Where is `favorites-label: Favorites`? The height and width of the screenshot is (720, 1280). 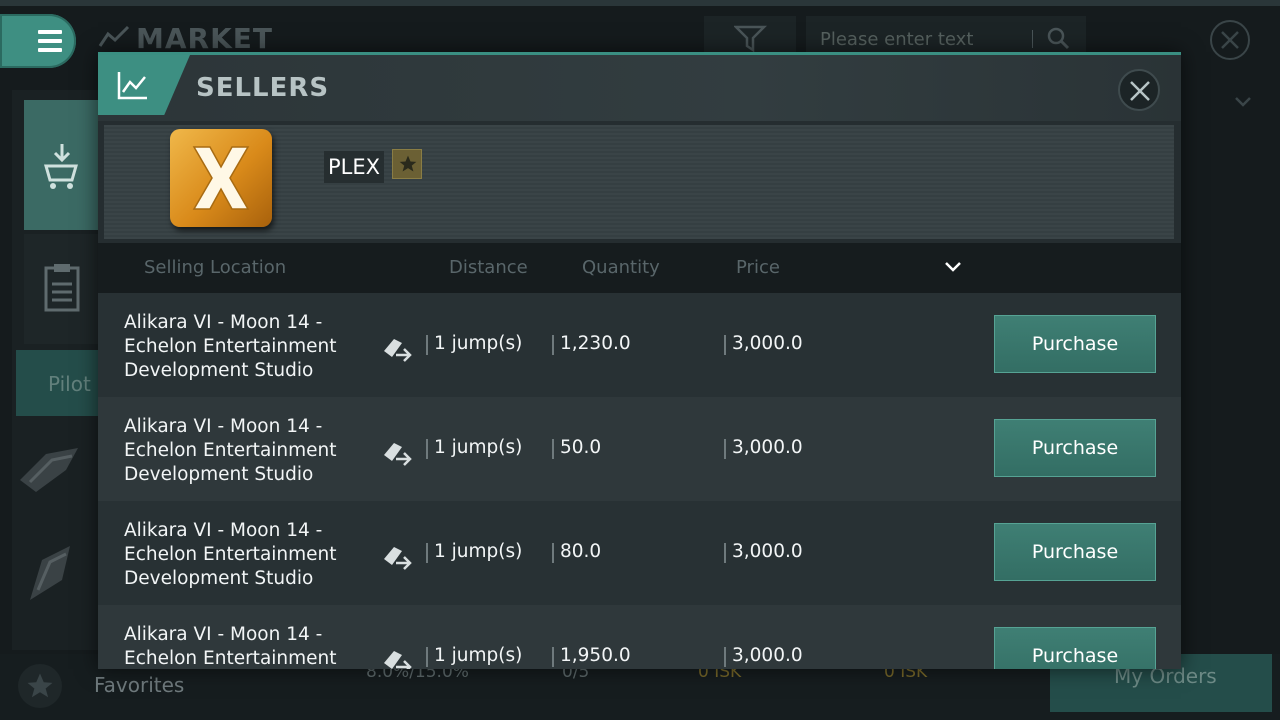
favorites-label: Favorites is located at coordinates (139, 685).